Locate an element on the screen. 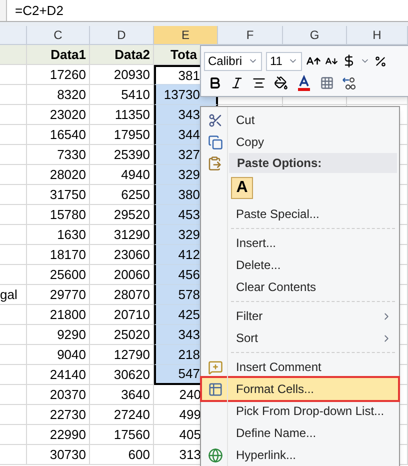  column-header: F is located at coordinates (250, 35).